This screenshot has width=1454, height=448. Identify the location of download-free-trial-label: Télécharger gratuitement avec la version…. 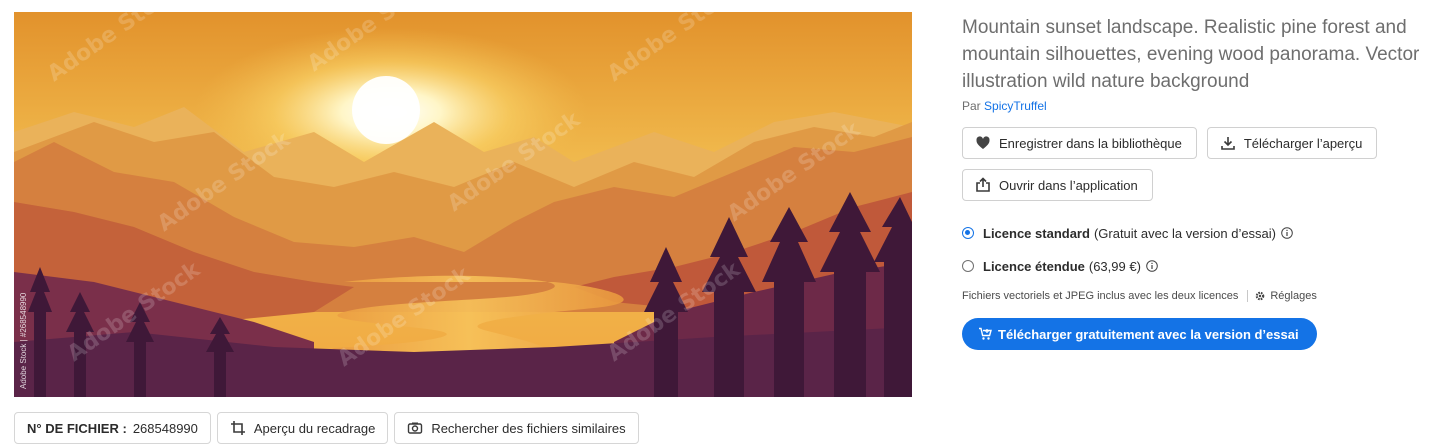
(1148, 334).